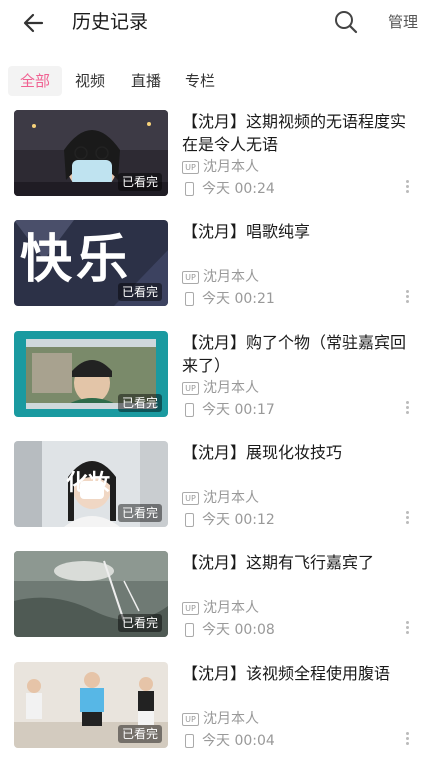  I want to click on manage-button: 管理, so click(403, 22).